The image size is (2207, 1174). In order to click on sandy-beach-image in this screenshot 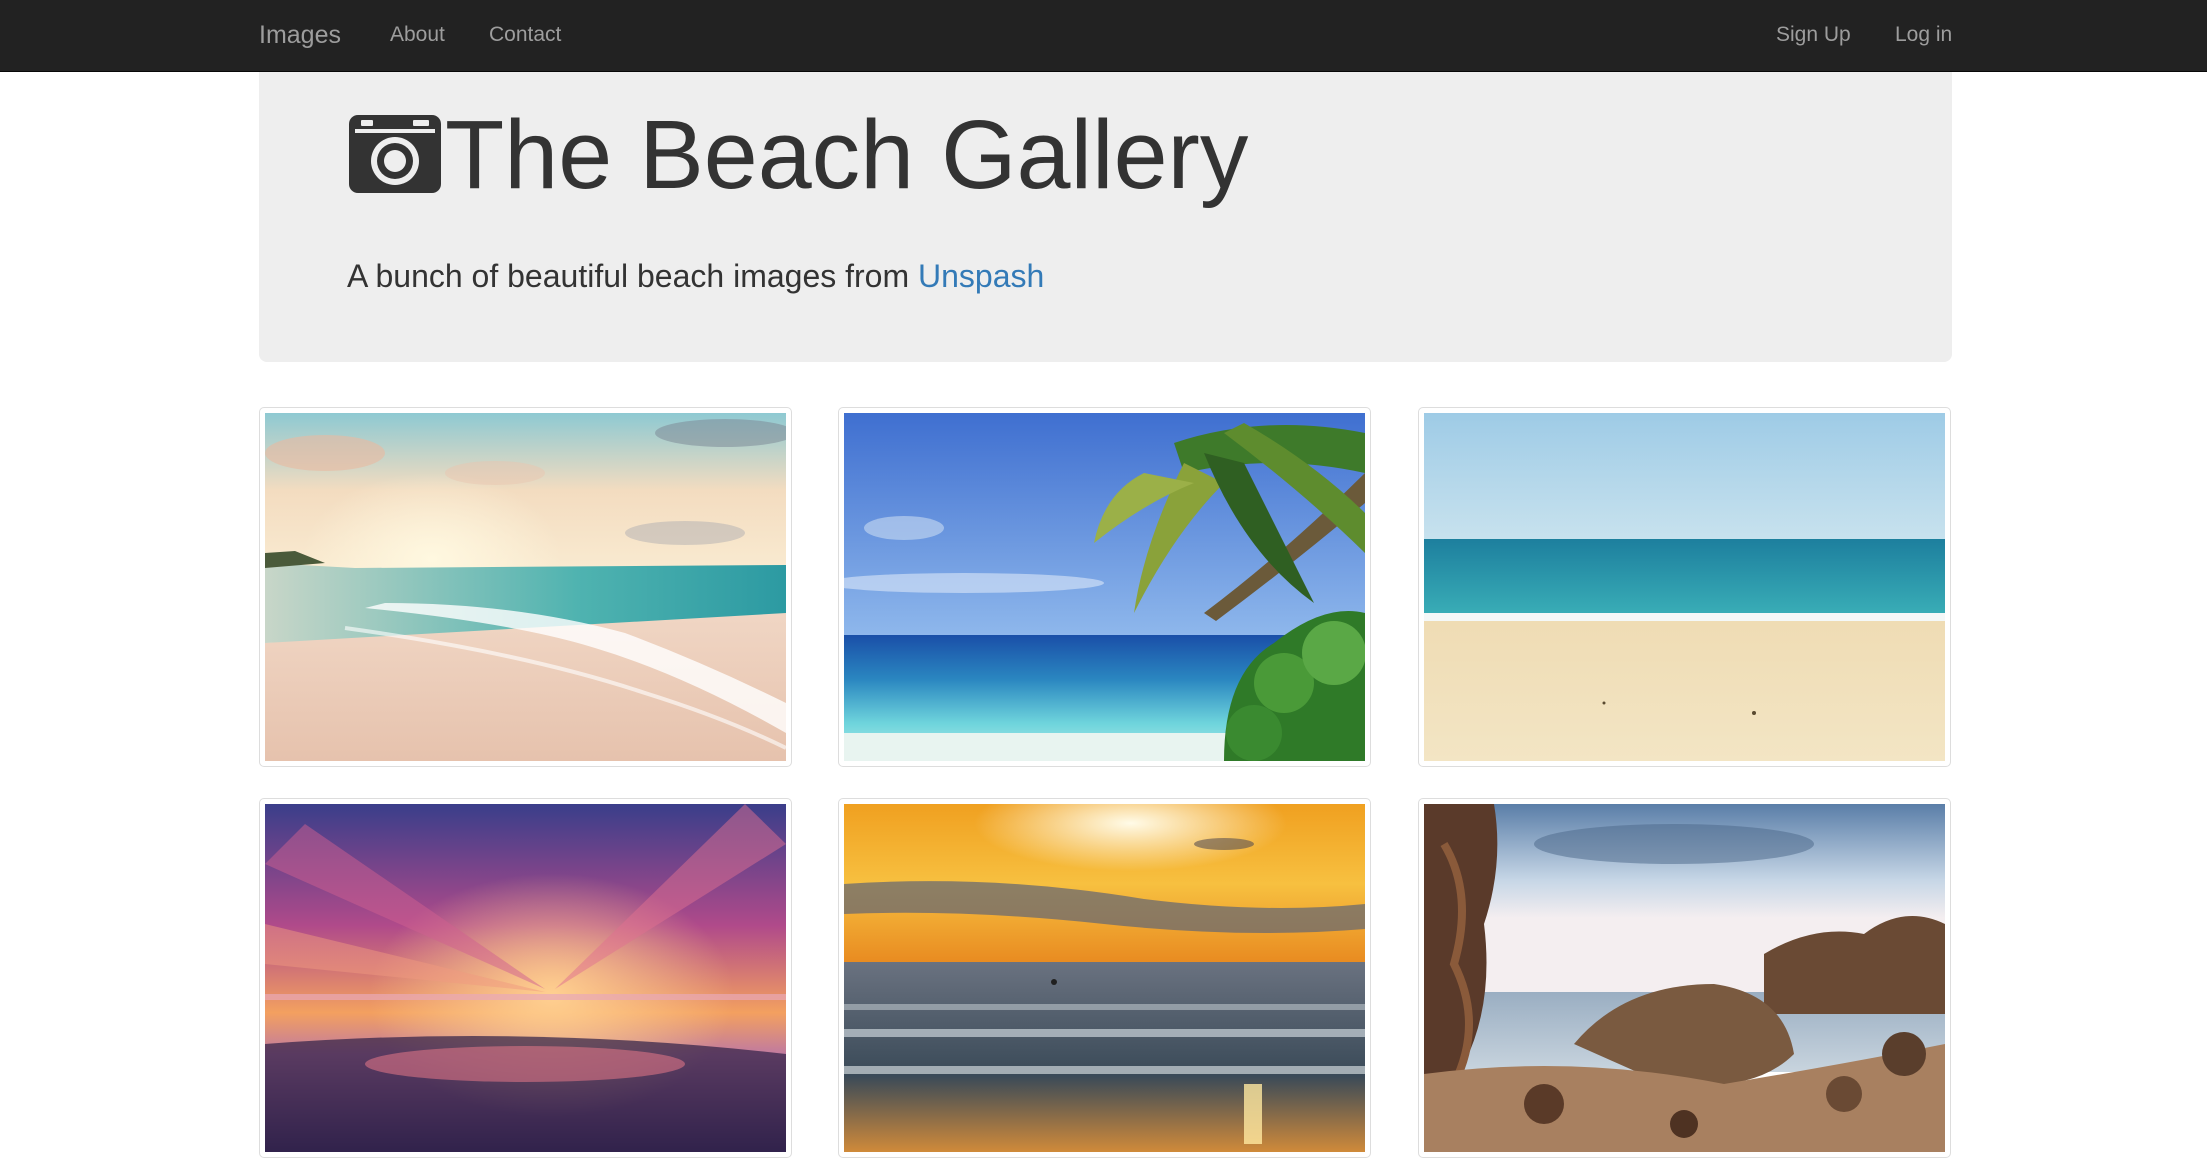, I will do `click(1684, 587)`.